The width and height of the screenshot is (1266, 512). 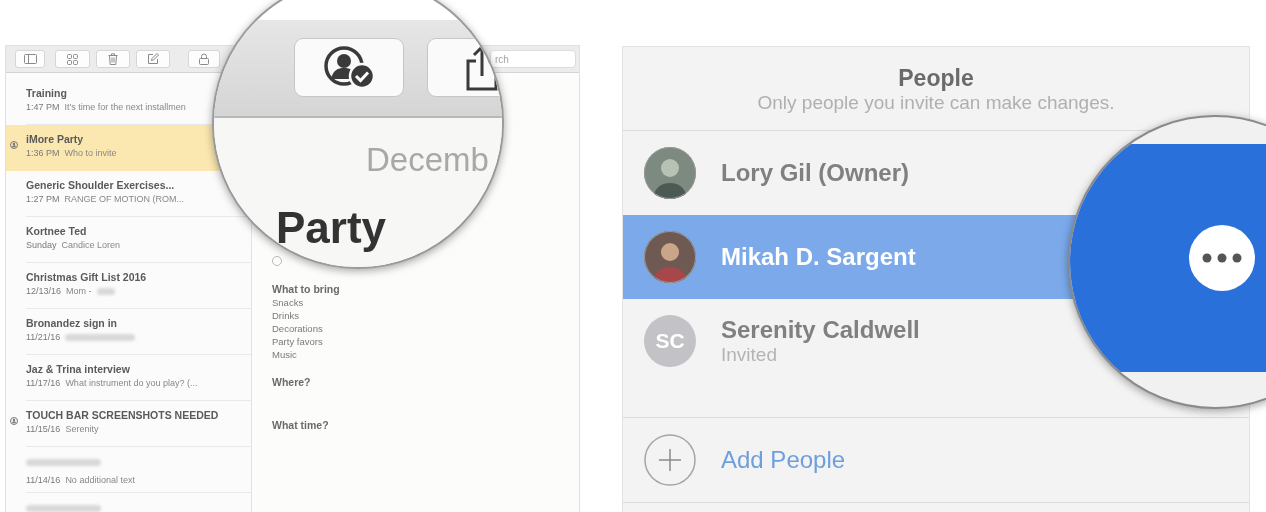 I want to click on note-heading: What to bring, so click(x=306, y=289).